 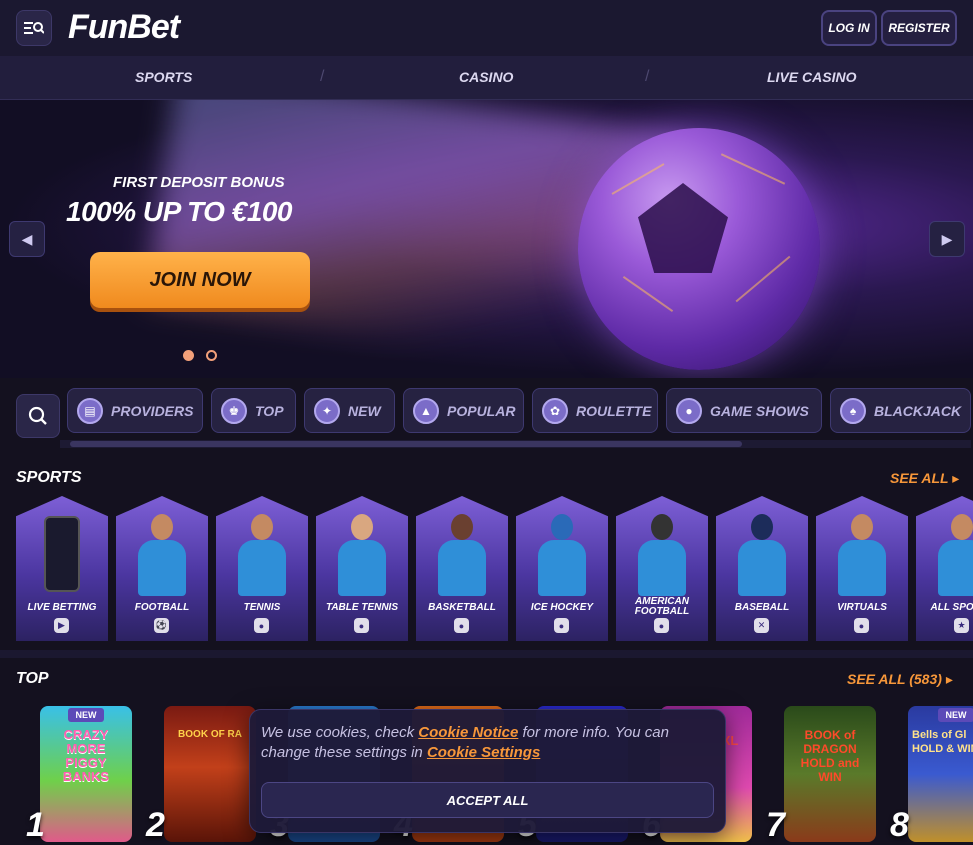 I want to click on game-tile: BOOK of DRAGON HOLD and WIN, so click(x=830, y=774).